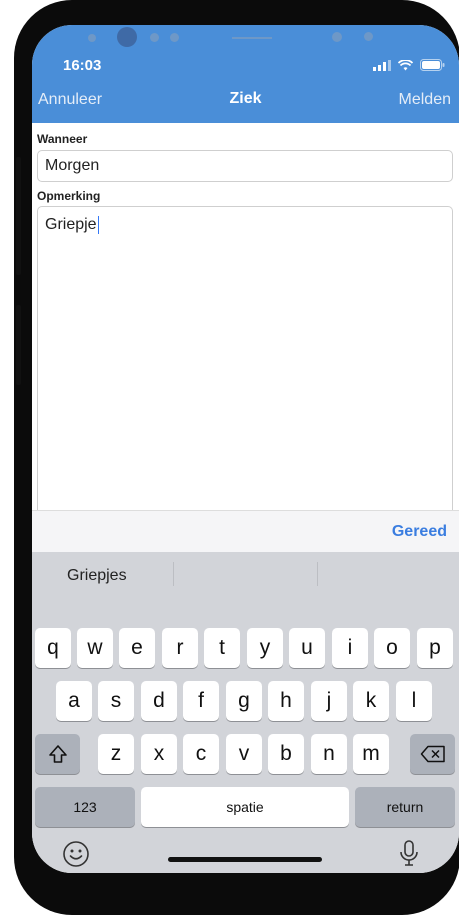 The height and width of the screenshot is (915, 459). Describe the element at coordinates (18, 216) in the screenshot. I see `volume-up-button` at that location.